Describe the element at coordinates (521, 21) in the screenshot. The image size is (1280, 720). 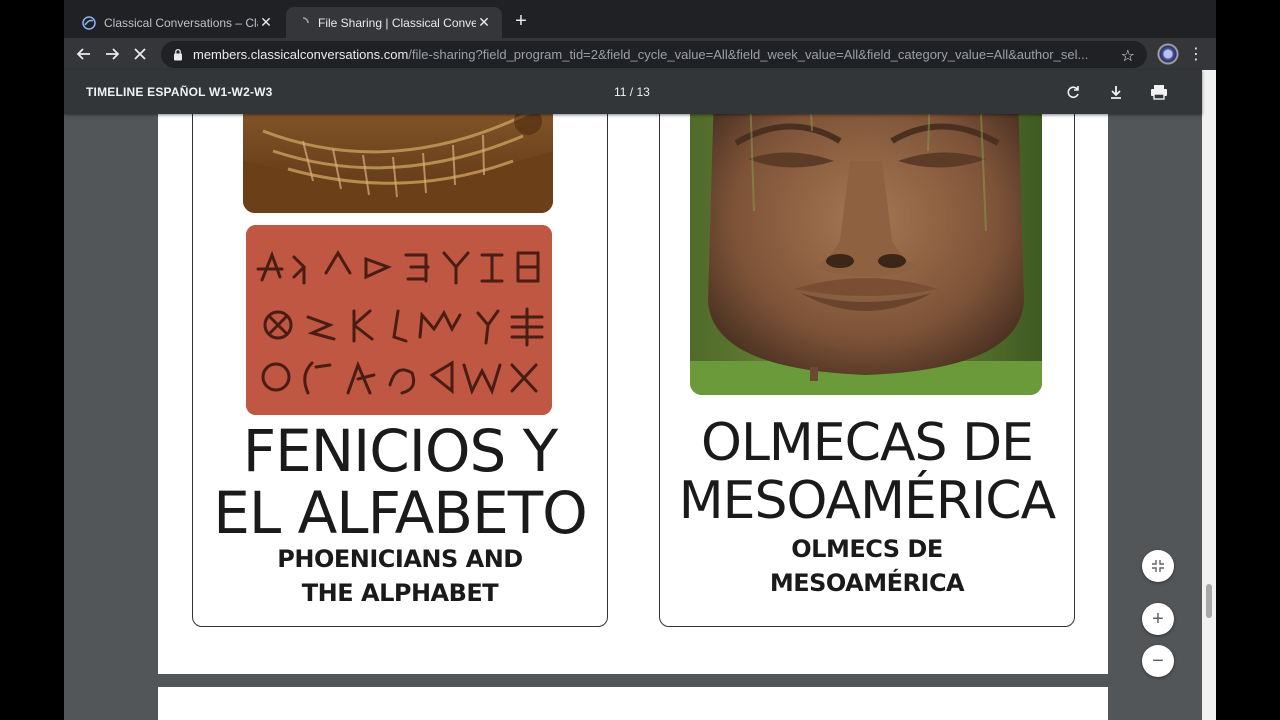
I see `new-tab-icon: +` at that location.